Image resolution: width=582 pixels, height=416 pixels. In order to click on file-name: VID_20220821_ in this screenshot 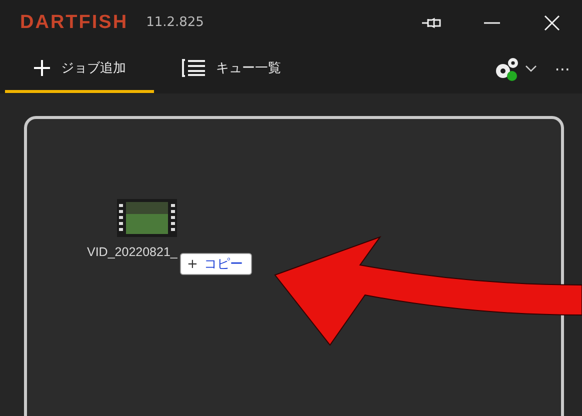, I will do `click(132, 252)`.